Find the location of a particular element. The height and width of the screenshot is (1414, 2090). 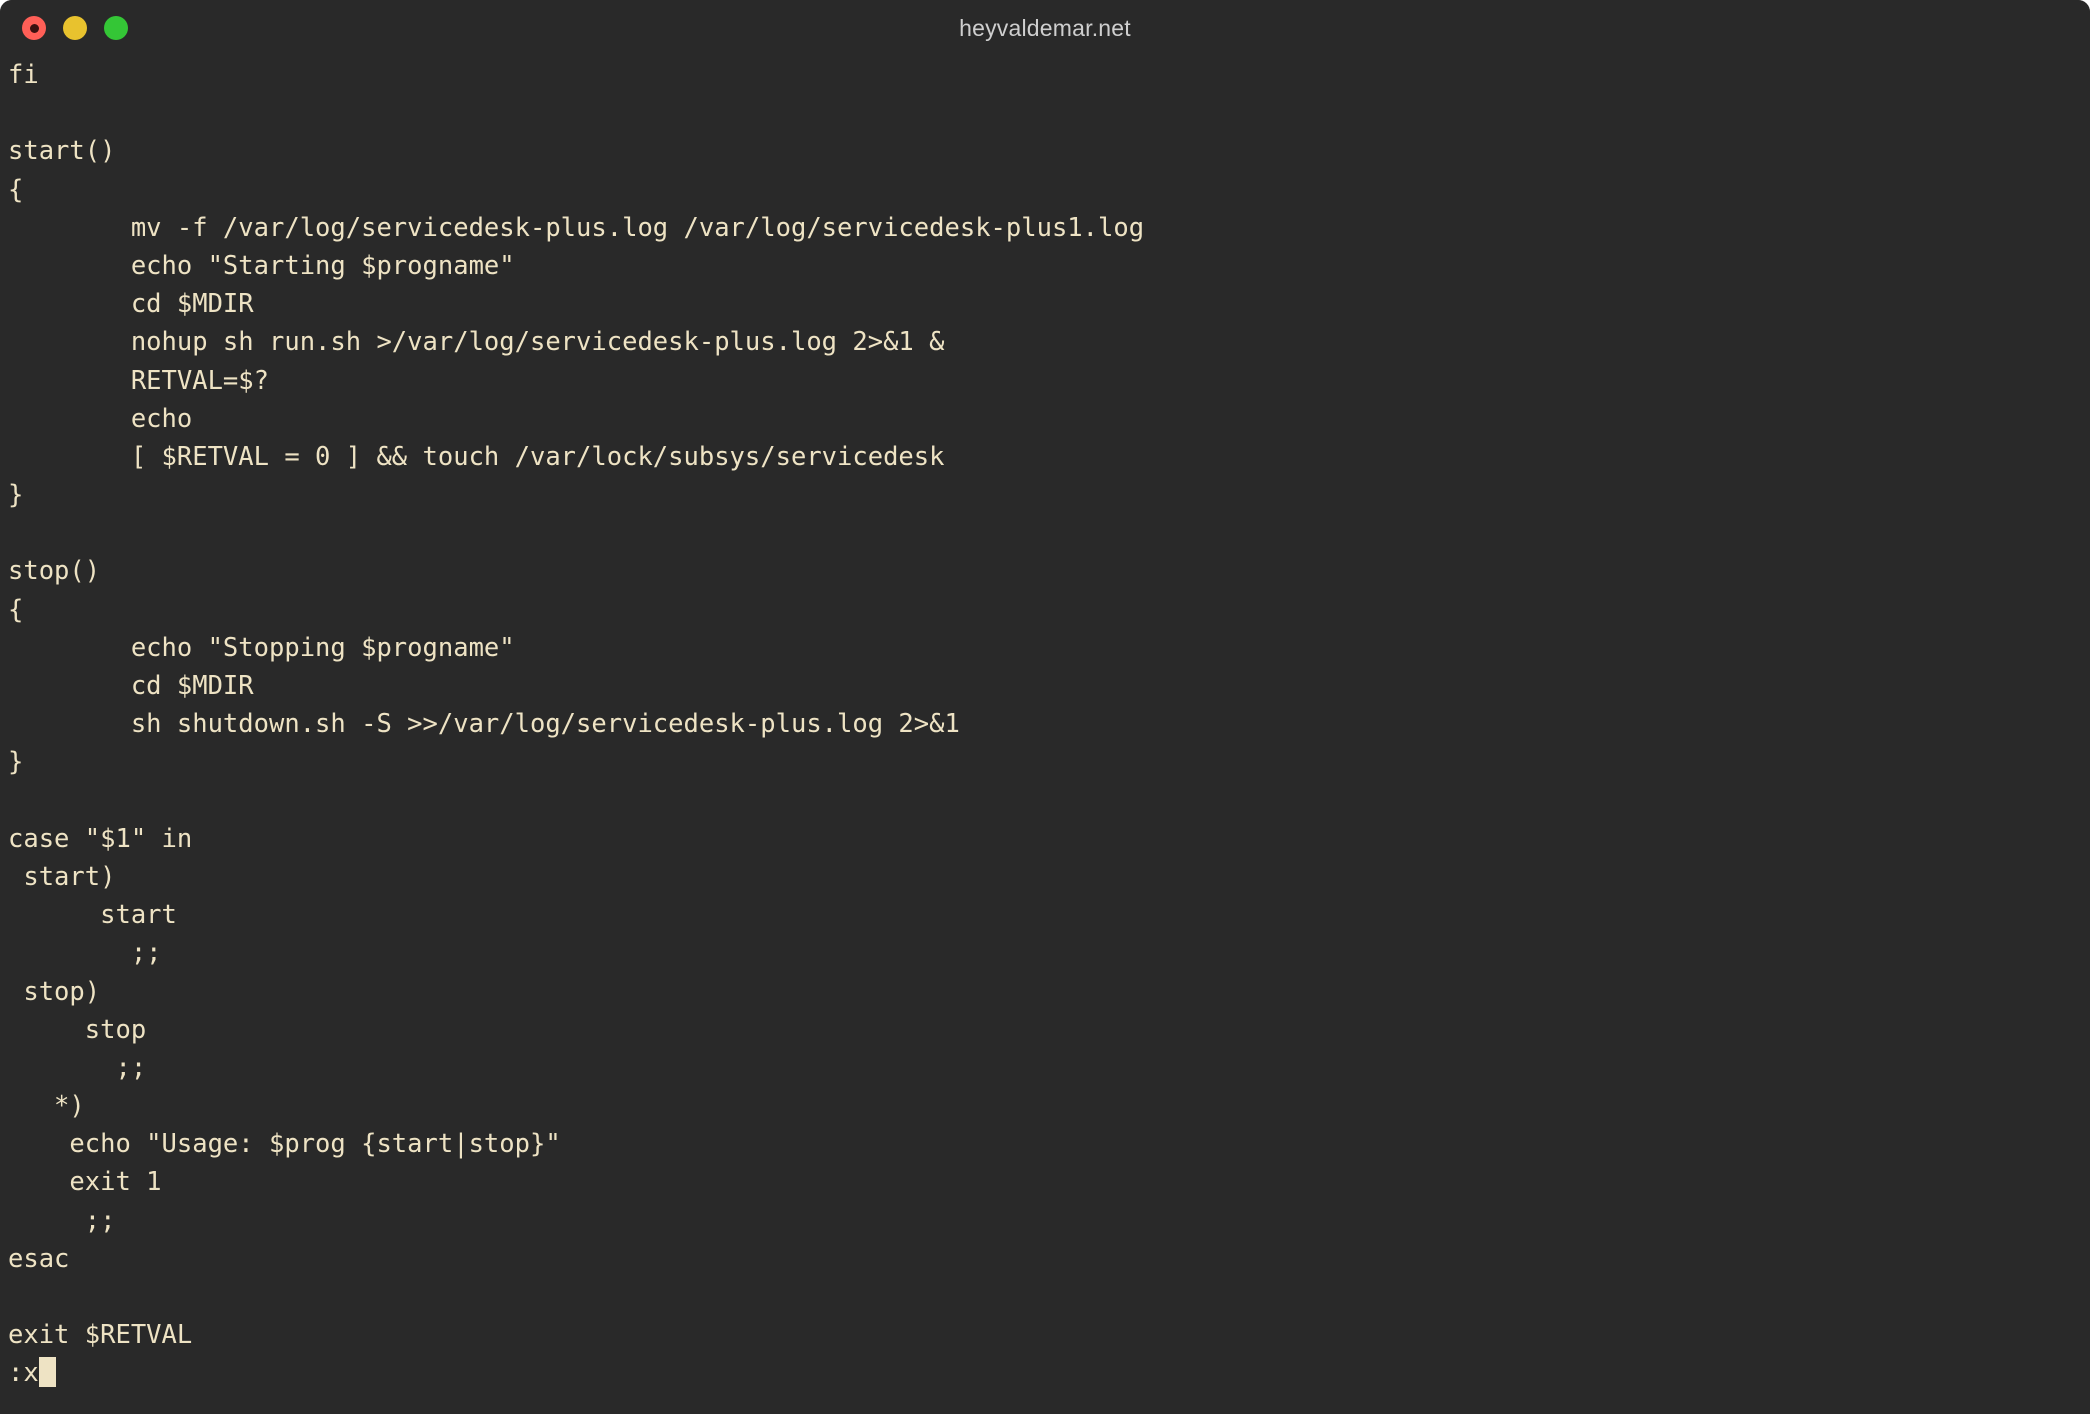

code-line: start is located at coordinates (92, 915).